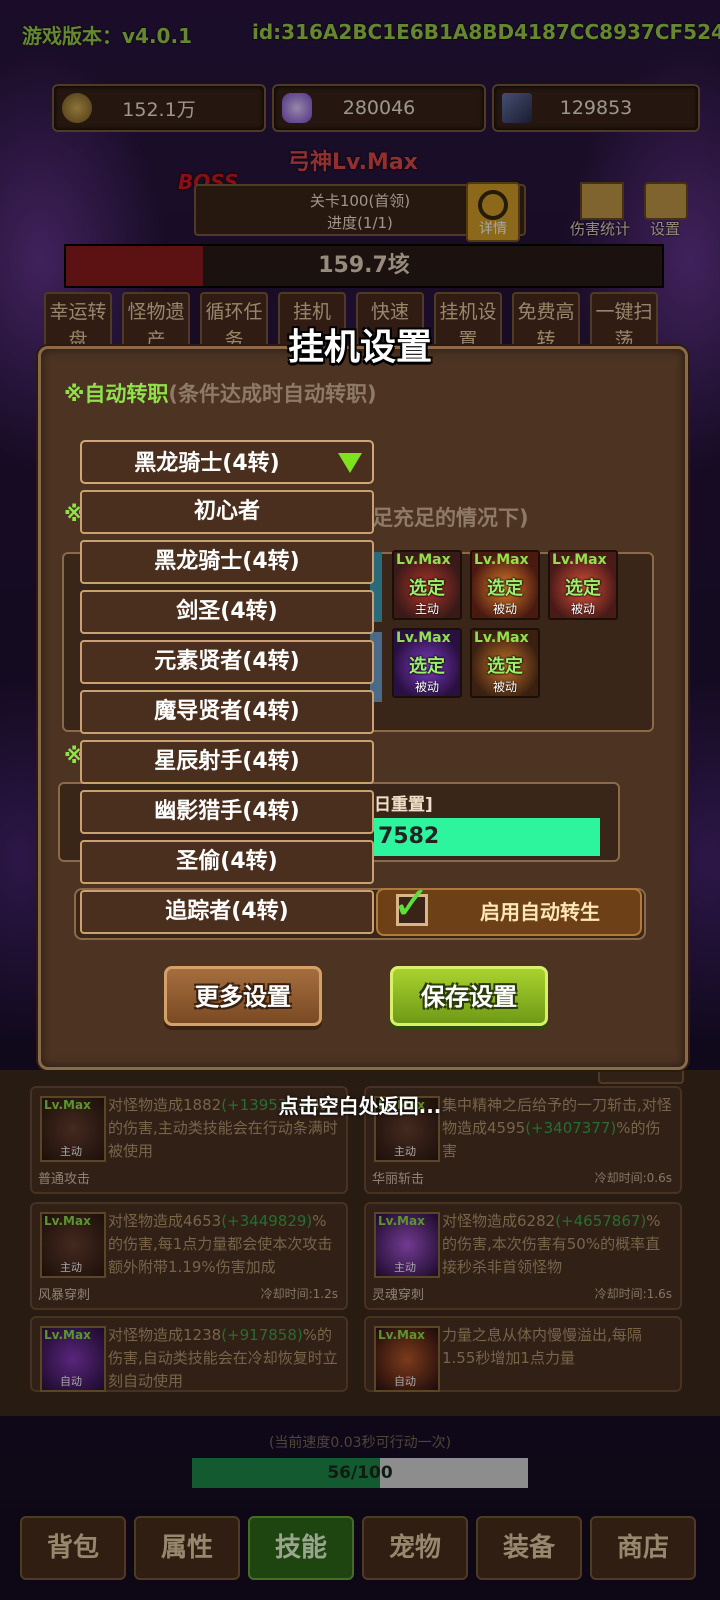  What do you see at coordinates (469, 996) in the screenshot?
I see `save-settings-button: 保存设置` at bounding box center [469, 996].